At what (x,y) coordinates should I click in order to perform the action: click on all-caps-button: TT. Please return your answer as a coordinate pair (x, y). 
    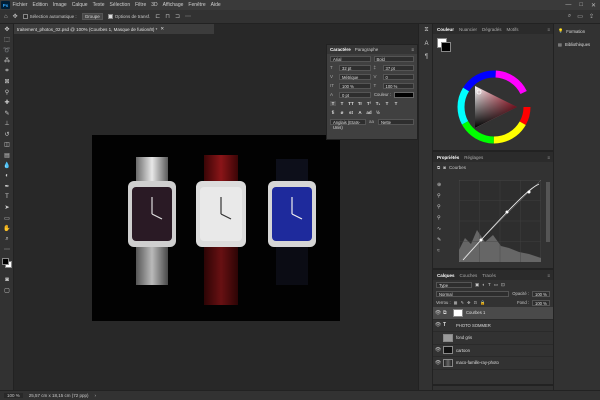
    Looking at the image, I should click on (351, 103).